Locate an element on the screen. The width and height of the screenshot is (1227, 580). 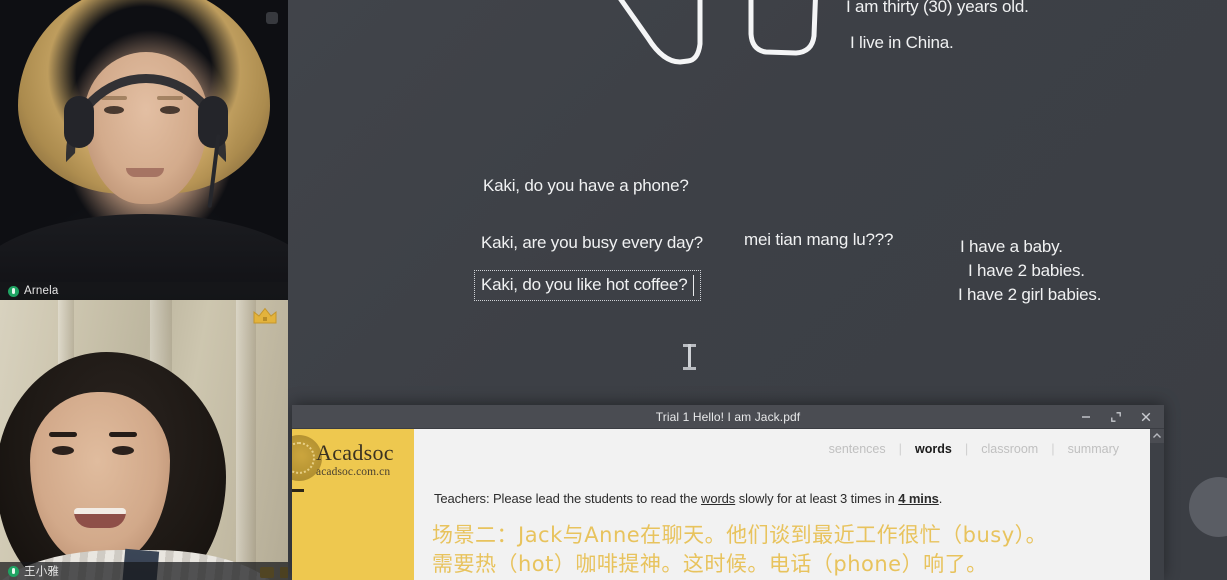
teacher-status-icon is located at coordinates (272, 18).